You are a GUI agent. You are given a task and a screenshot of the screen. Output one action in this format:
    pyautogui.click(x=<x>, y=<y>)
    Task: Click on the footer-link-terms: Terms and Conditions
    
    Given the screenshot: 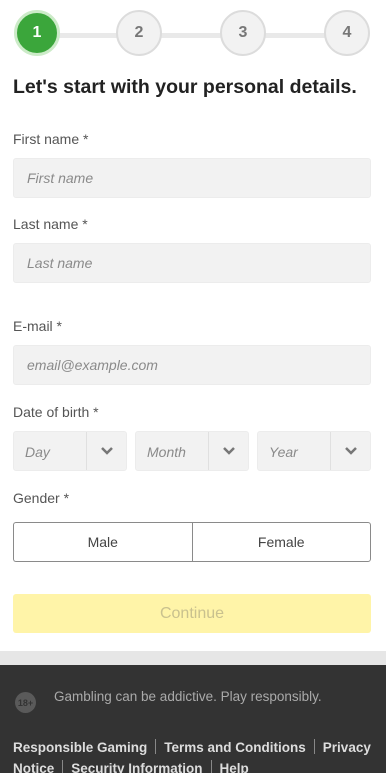 What is the action you would take?
    pyautogui.click(x=235, y=747)
    